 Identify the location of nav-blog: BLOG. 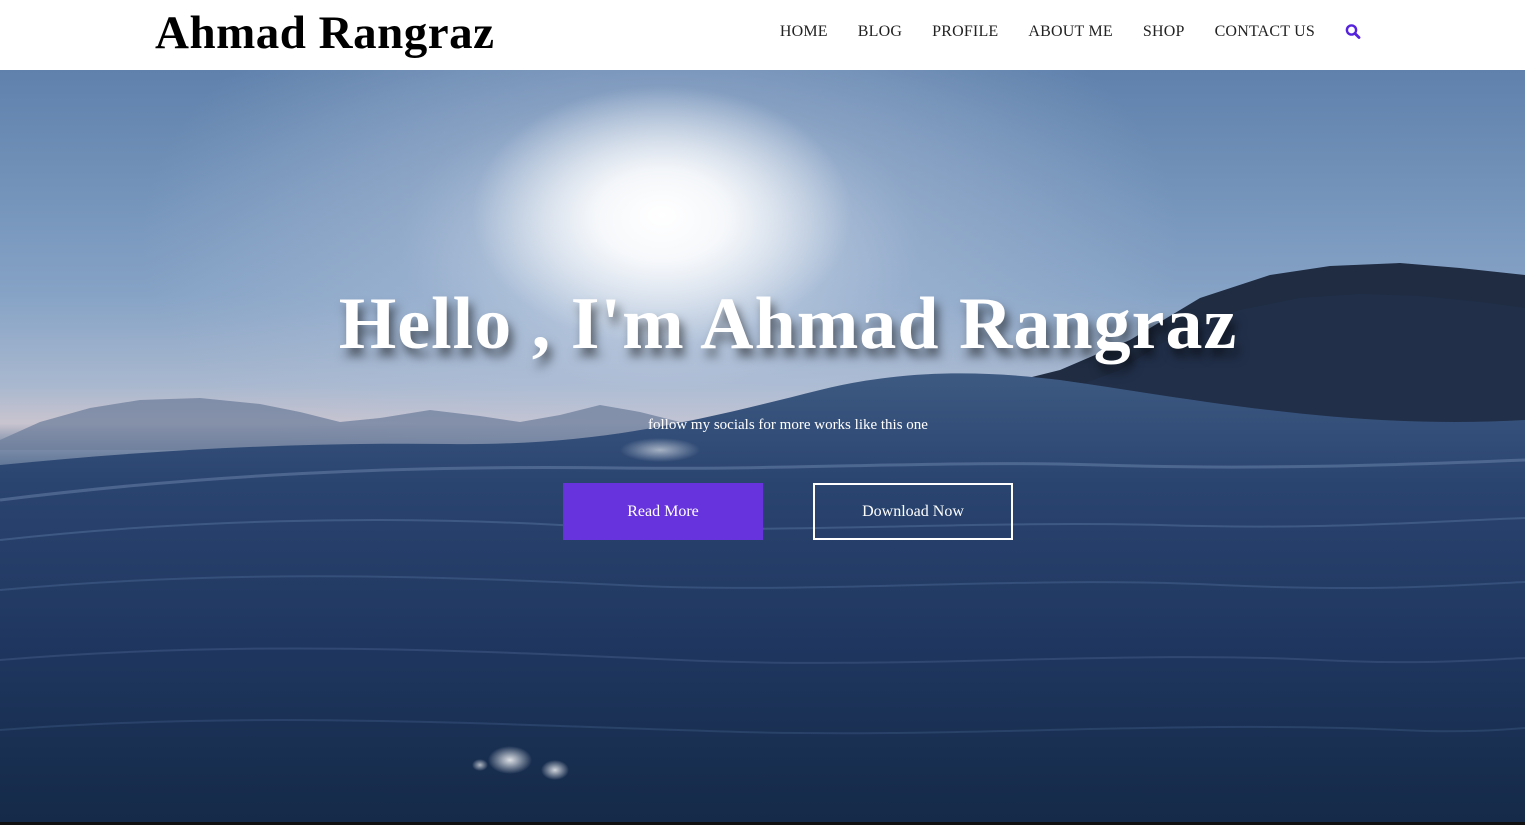
(880, 32).